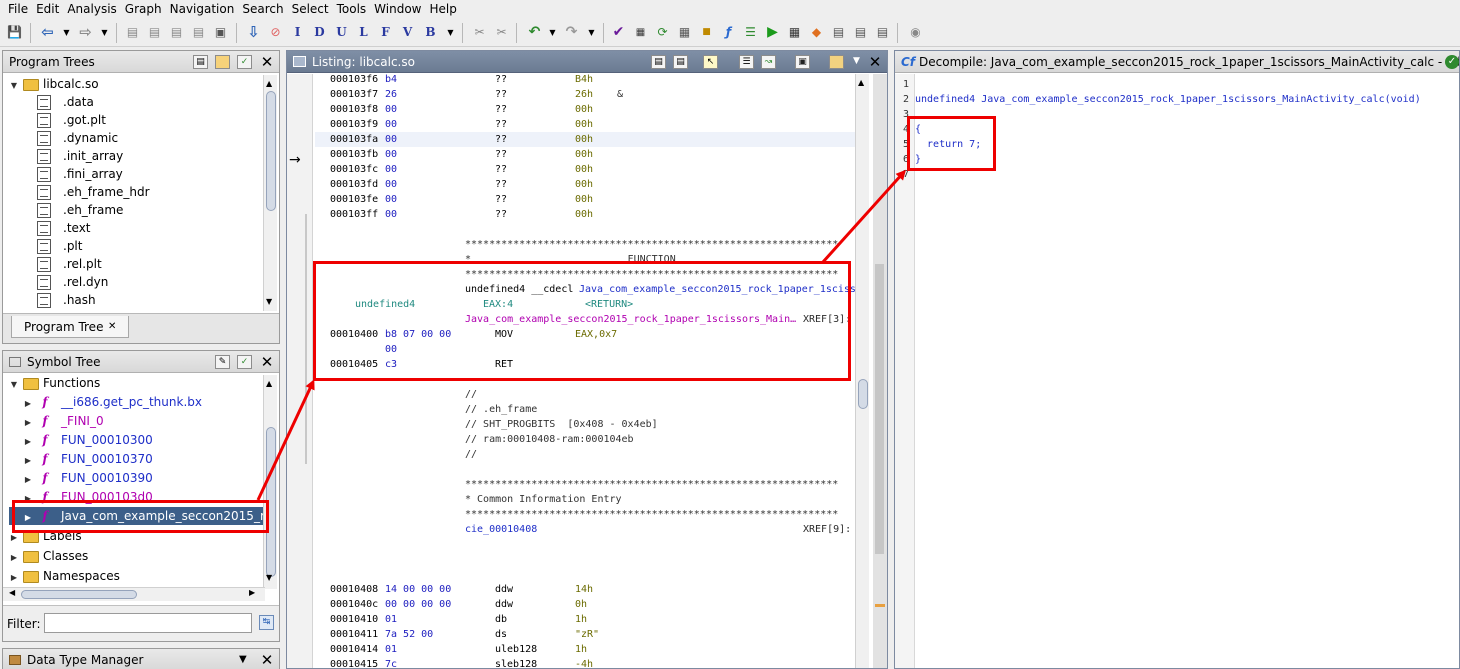 Image resolution: width=1460 pixels, height=669 pixels. What do you see at coordinates (66, 32) in the screenshot?
I see `back-dropdown-icon: ▼` at bounding box center [66, 32].